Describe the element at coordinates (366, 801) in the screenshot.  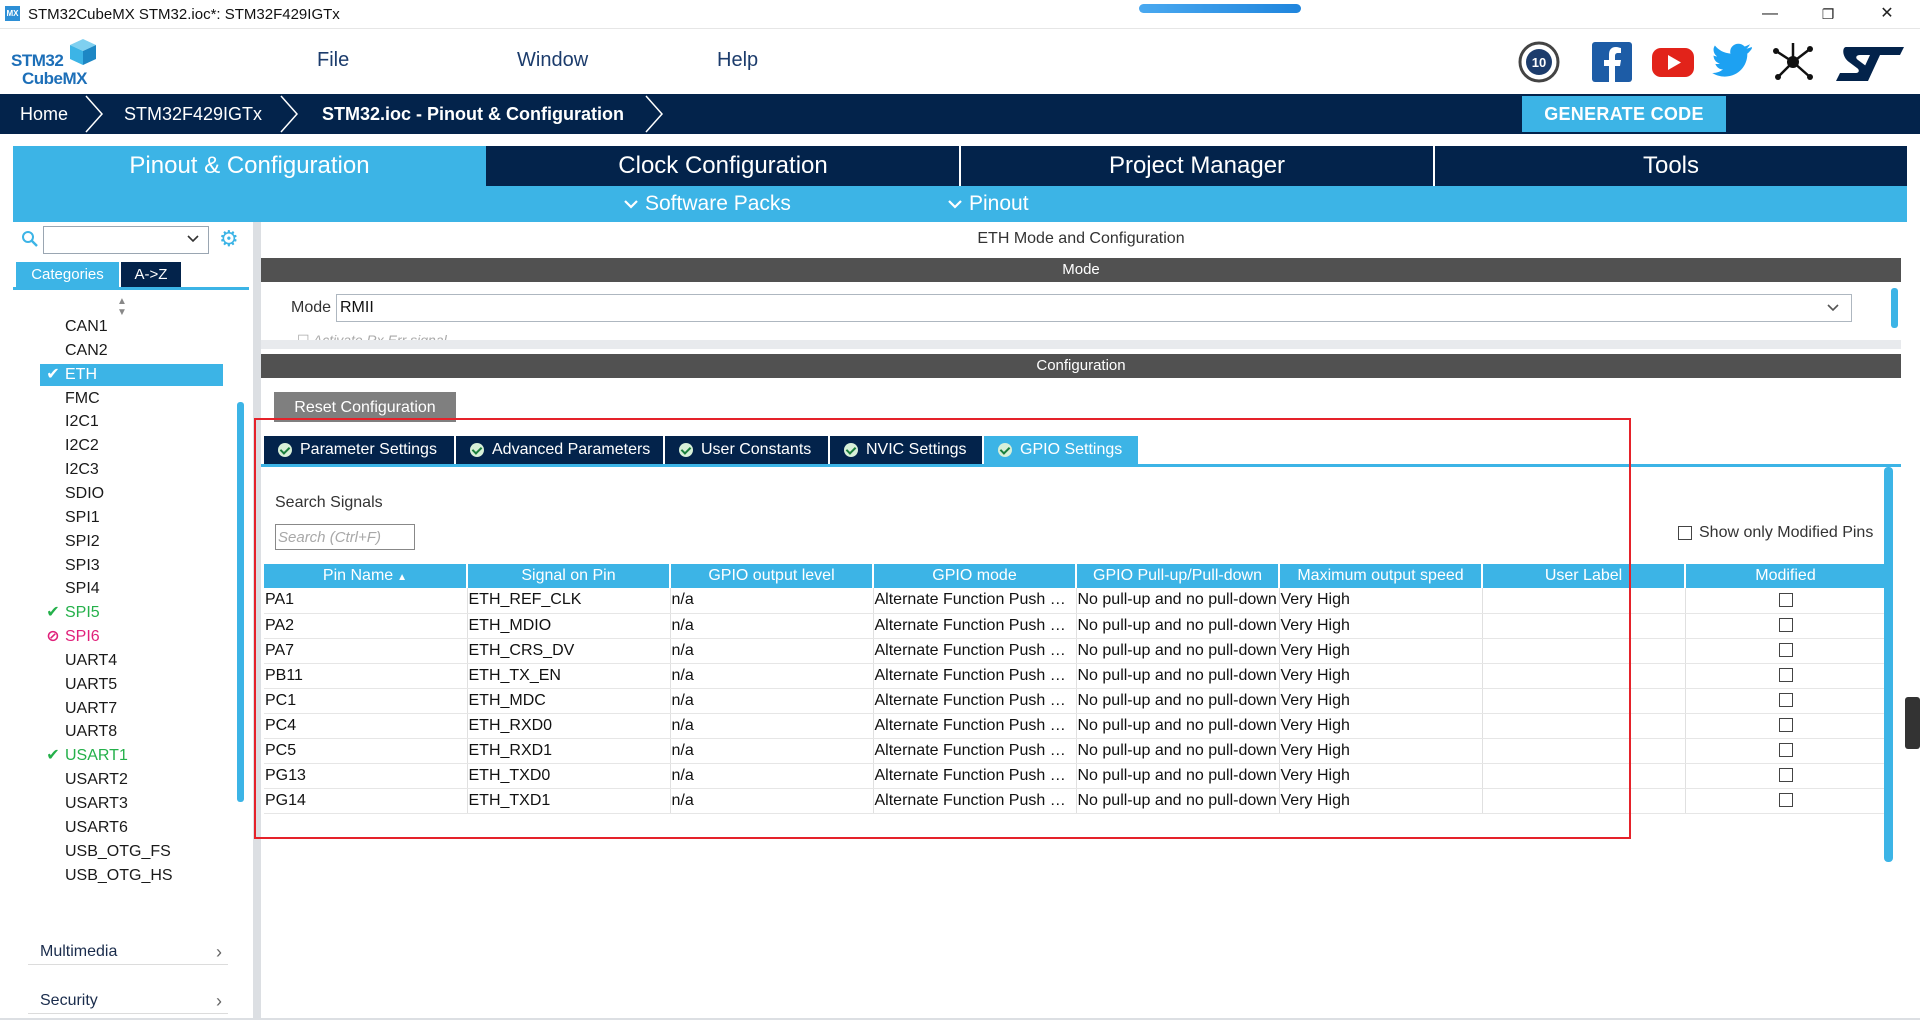
I see `pin-name-cell: PG14` at that location.